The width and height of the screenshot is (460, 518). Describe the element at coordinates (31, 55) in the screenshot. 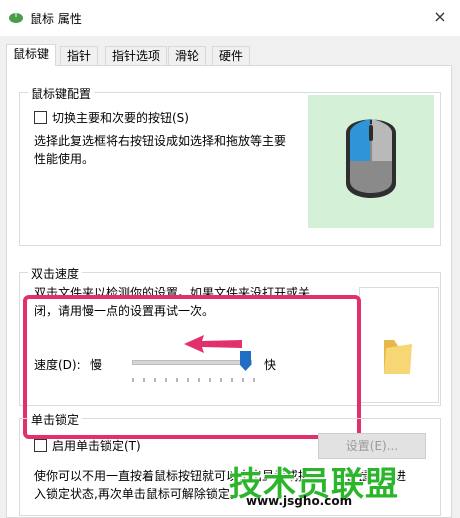

I see `tab-mouse-buttons: 鼠标键` at that location.